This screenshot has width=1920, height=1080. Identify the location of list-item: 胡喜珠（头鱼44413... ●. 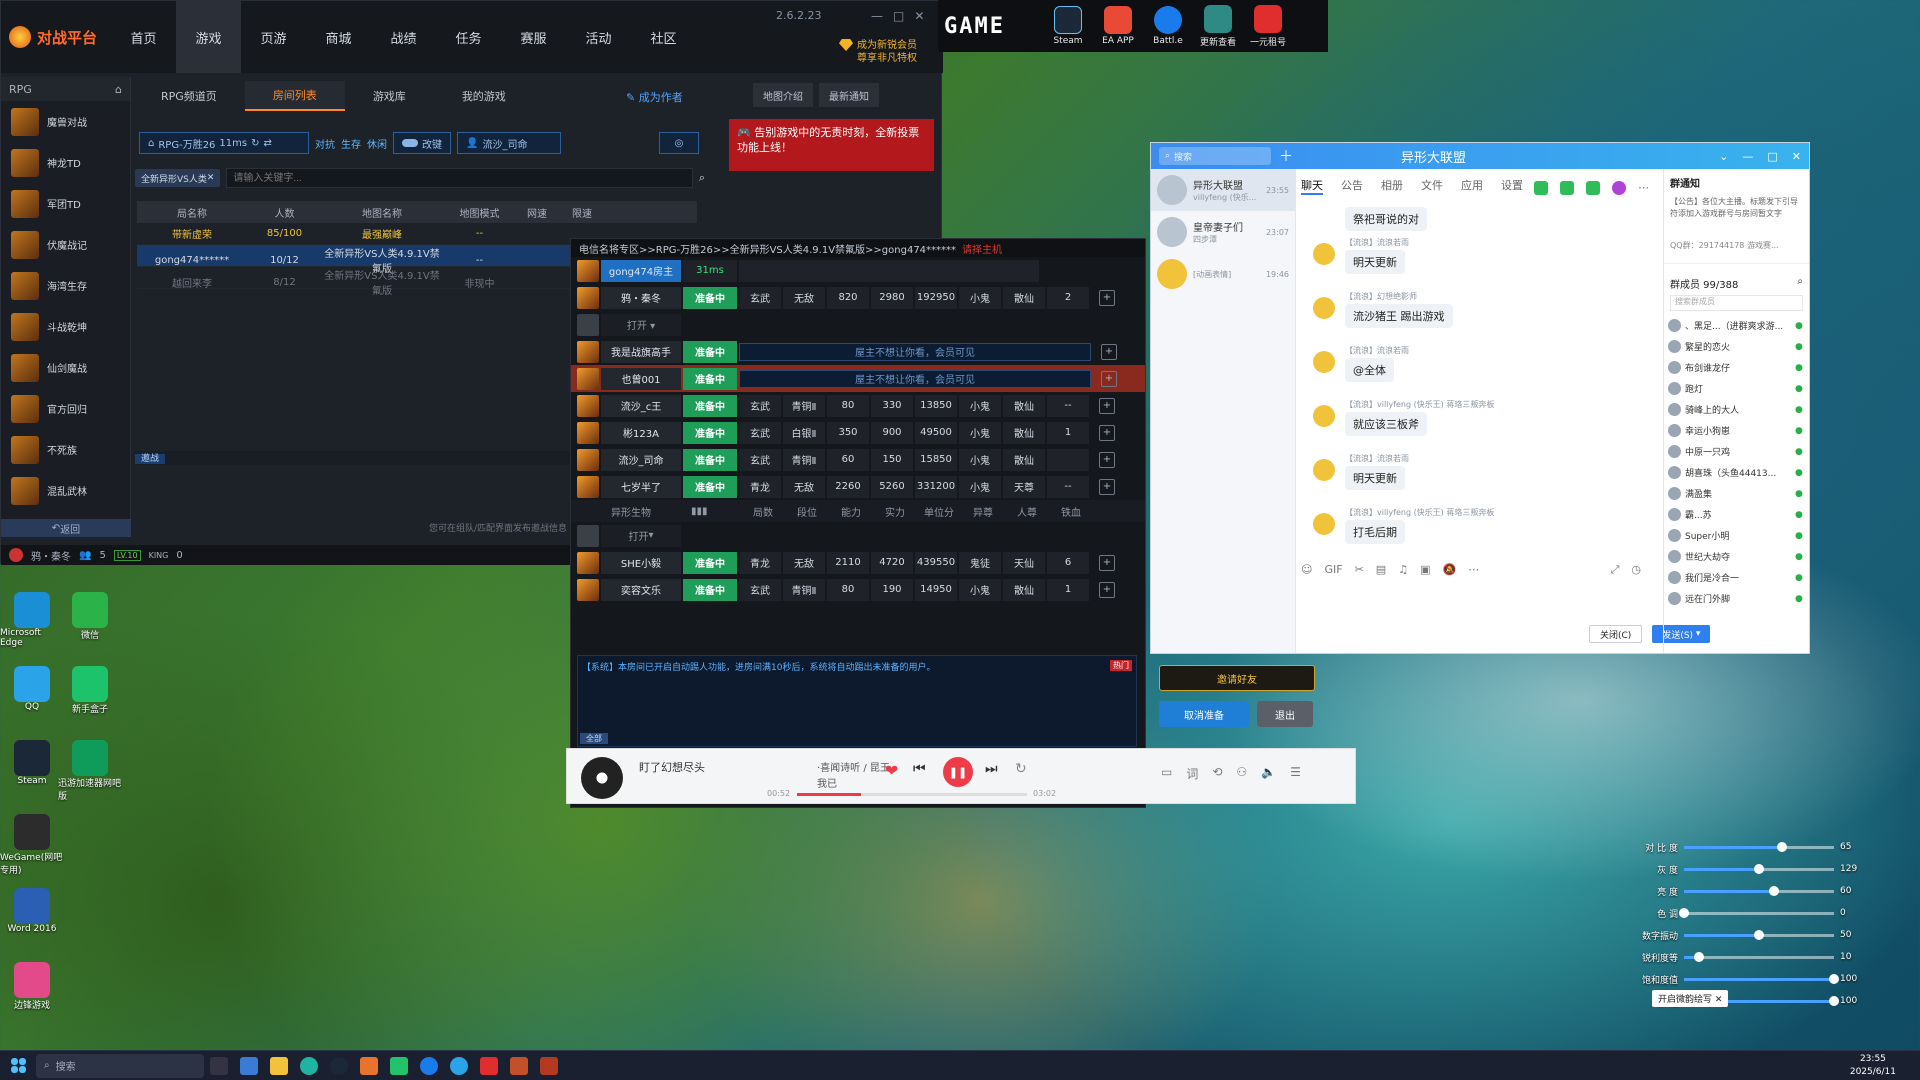
(1736, 472).